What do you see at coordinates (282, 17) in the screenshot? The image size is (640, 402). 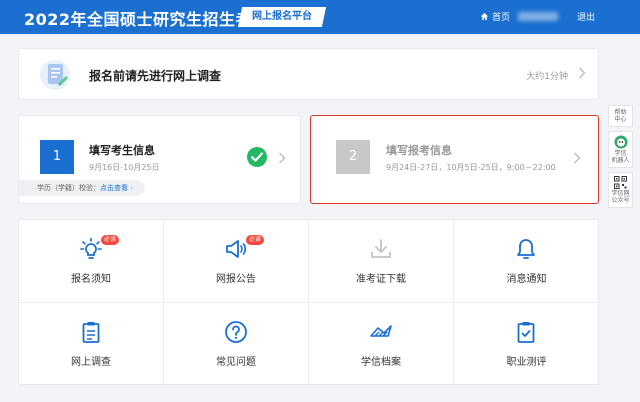 I see `platform-badge: 网上报名平台` at bounding box center [282, 17].